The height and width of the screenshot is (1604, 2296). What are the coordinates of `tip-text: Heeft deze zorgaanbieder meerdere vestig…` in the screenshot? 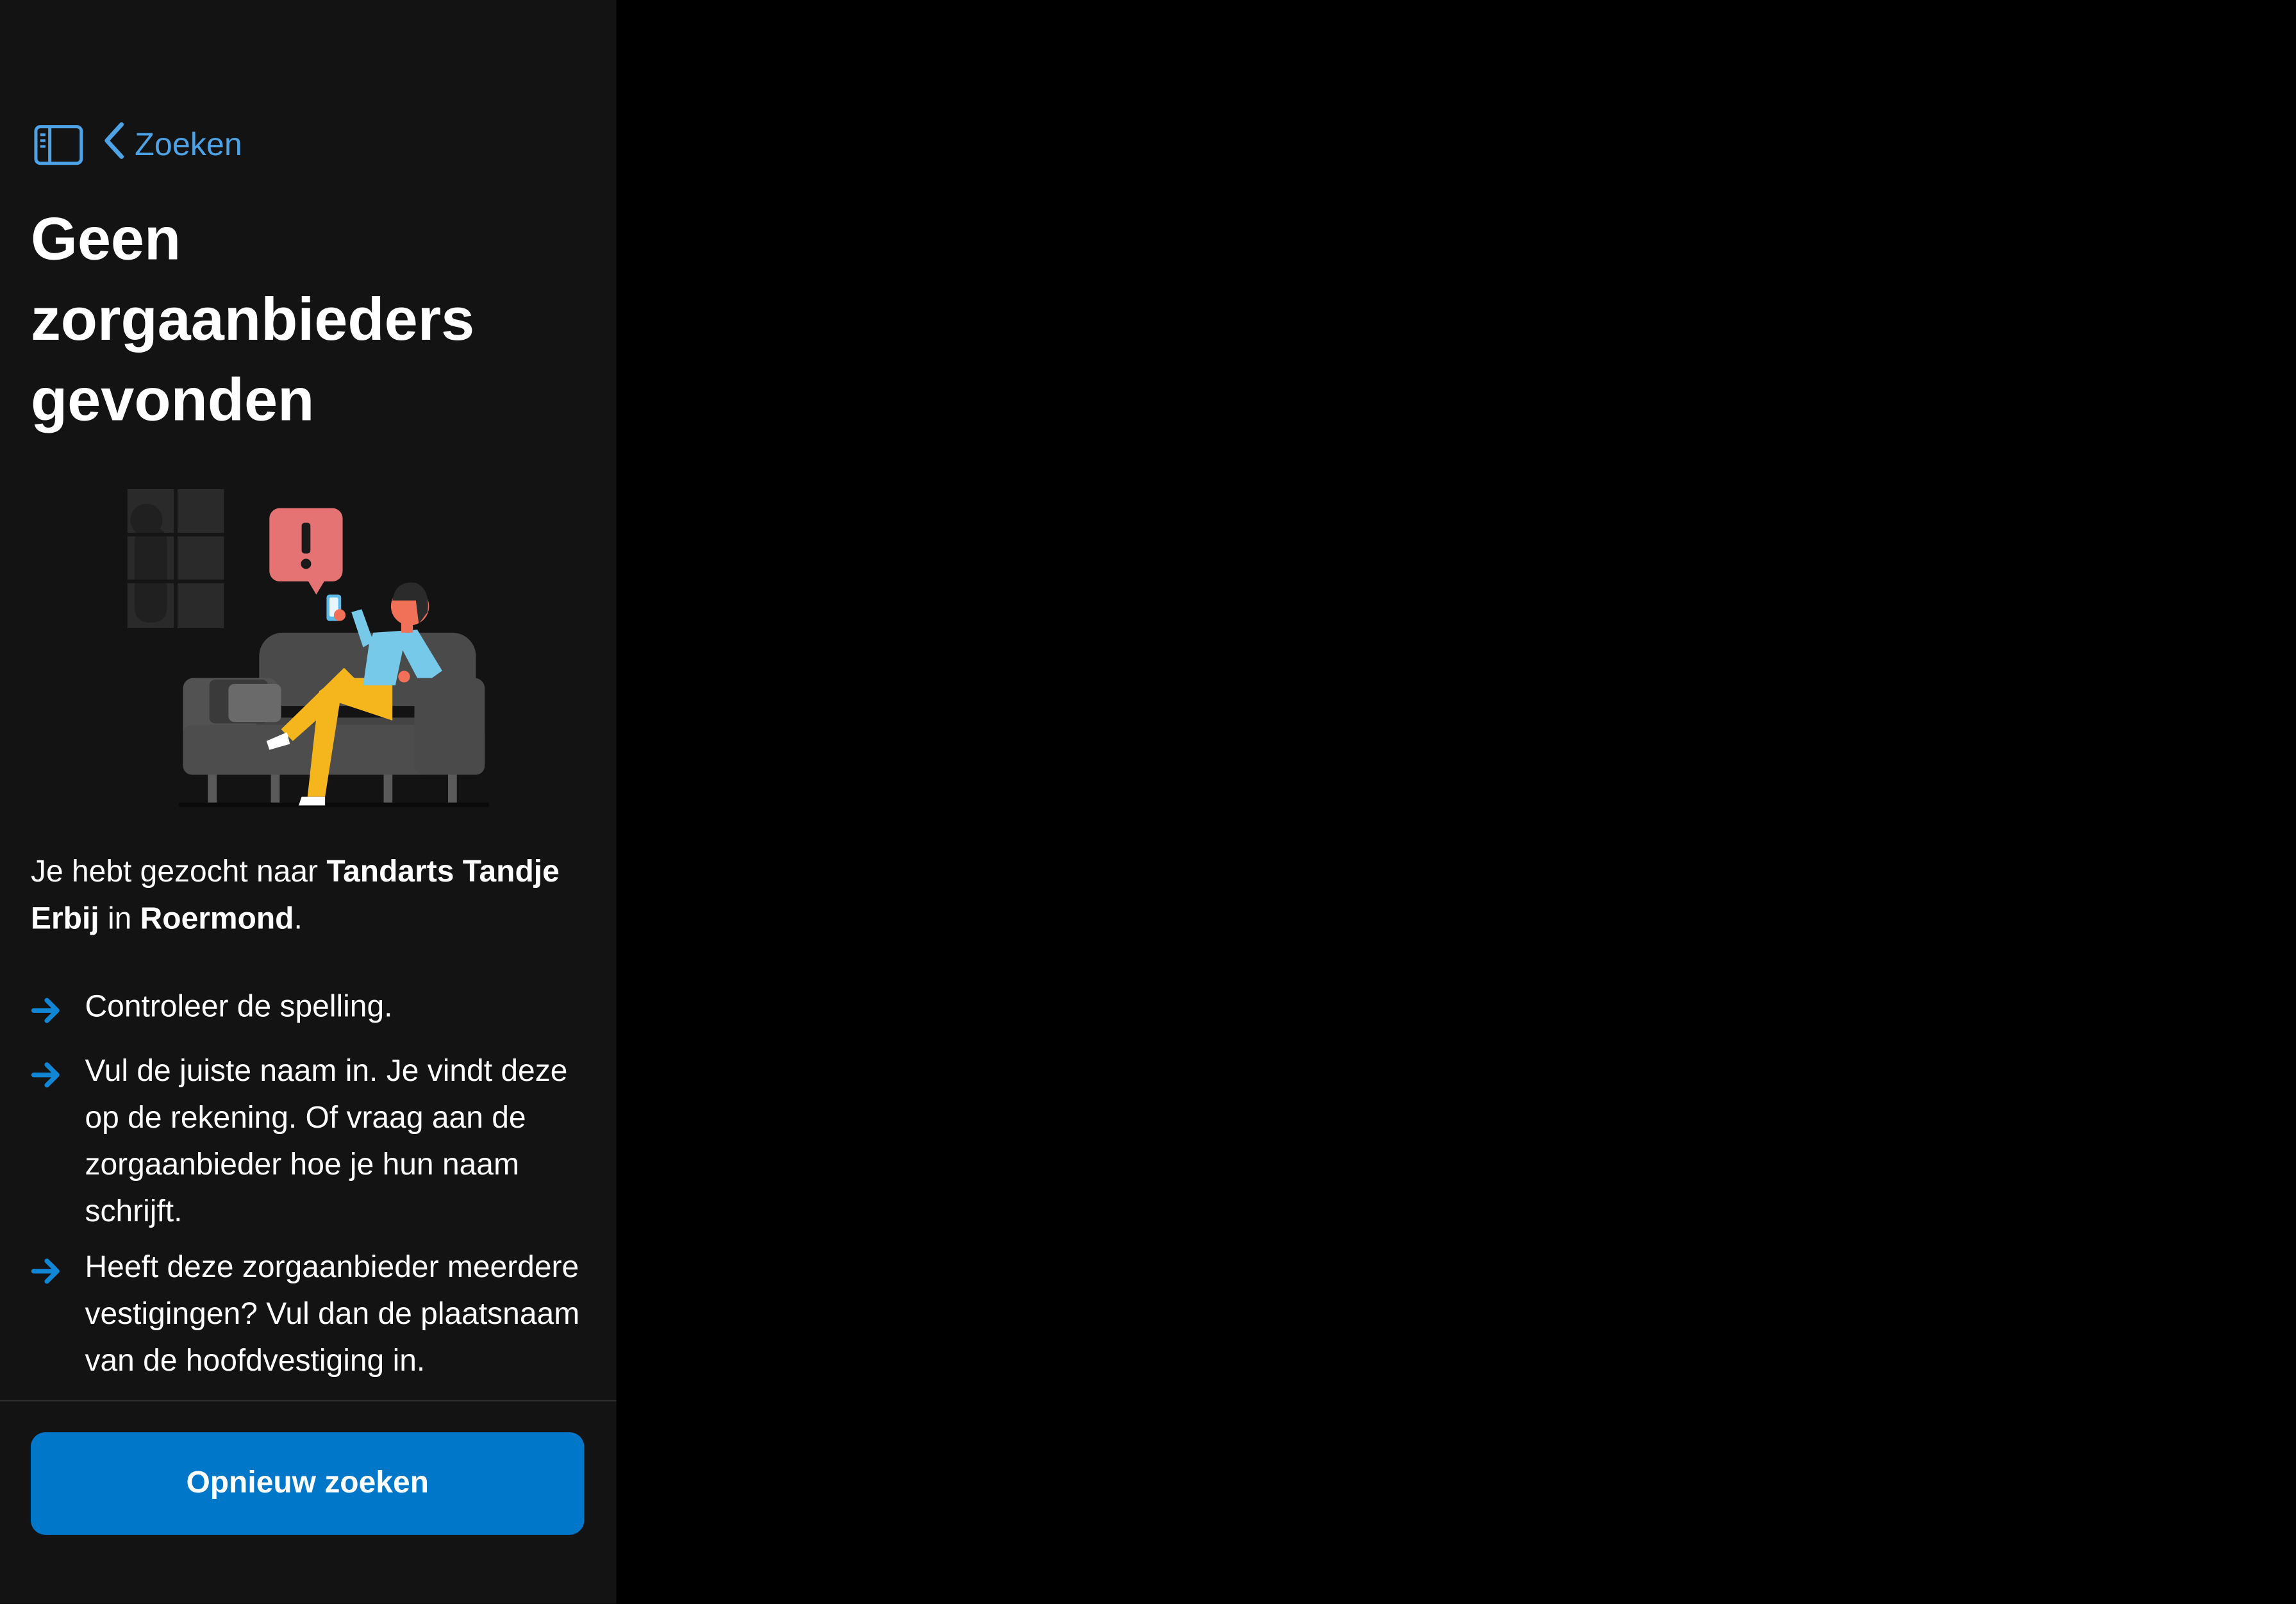 It's located at (332, 1314).